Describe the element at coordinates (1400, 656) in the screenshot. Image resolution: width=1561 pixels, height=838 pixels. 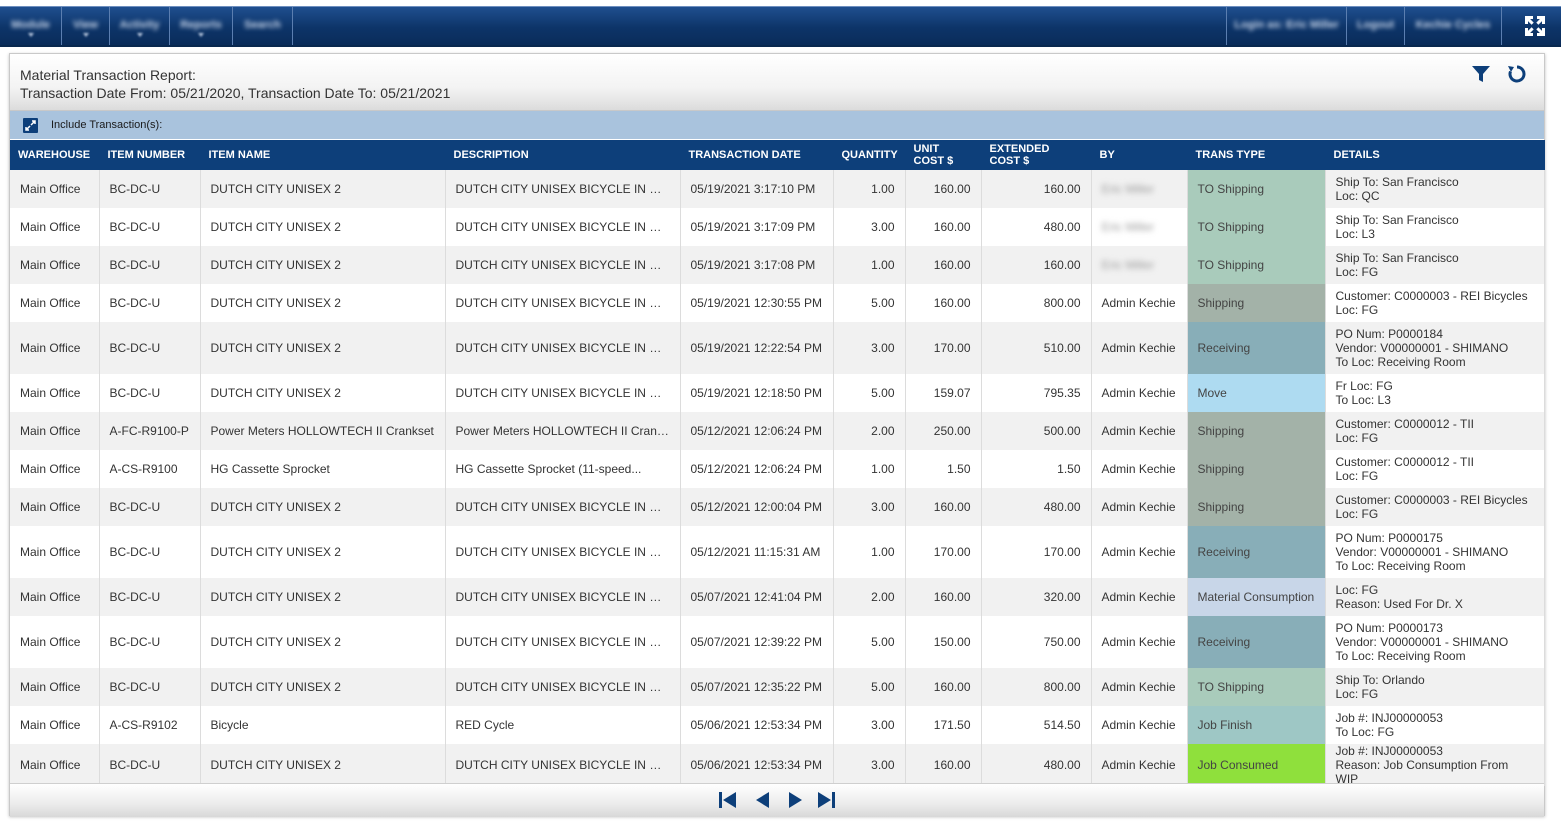
I see `details-line: To Loc: Receiving Room` at that location.